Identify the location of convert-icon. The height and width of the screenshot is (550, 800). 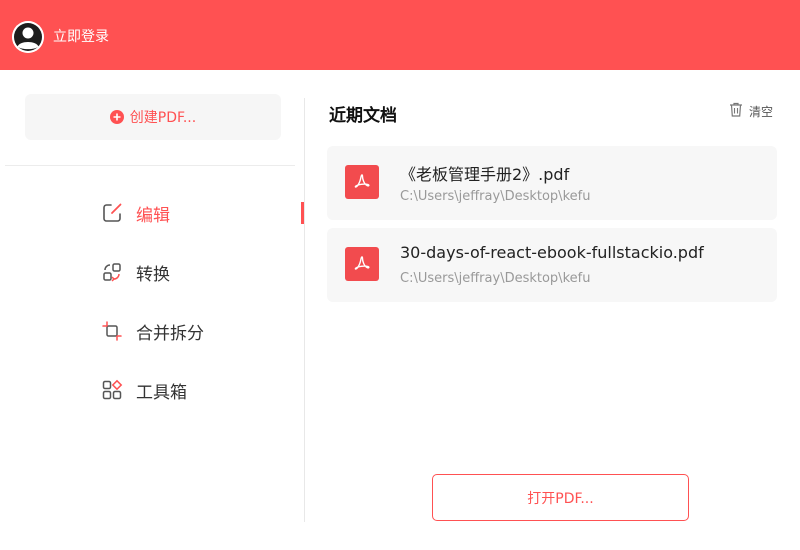
(112, 272).